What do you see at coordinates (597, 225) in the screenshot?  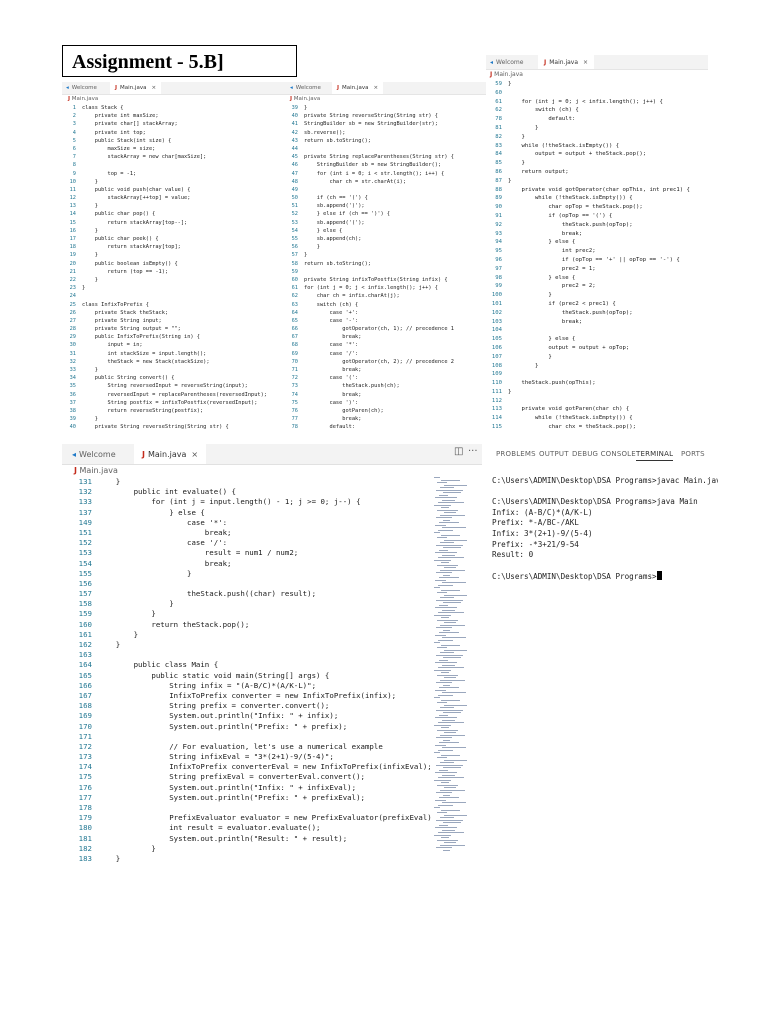 I see `code-line: 92 theStack.push(opTop);` at bounding box center [597, 225].